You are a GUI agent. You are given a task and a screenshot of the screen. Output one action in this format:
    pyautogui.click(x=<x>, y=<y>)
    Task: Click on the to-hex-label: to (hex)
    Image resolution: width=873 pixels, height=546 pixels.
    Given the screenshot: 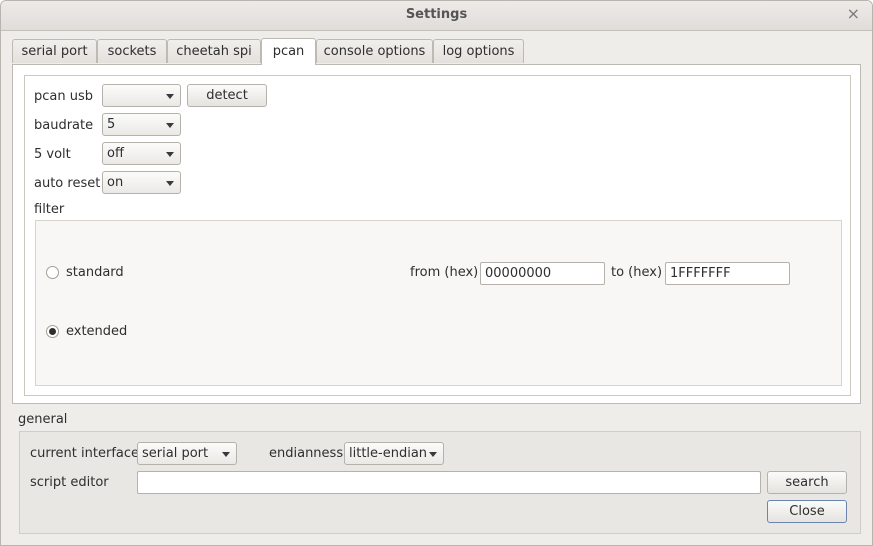 What is the action you would take?
    pyautogui.click(x=637, y=272)
    